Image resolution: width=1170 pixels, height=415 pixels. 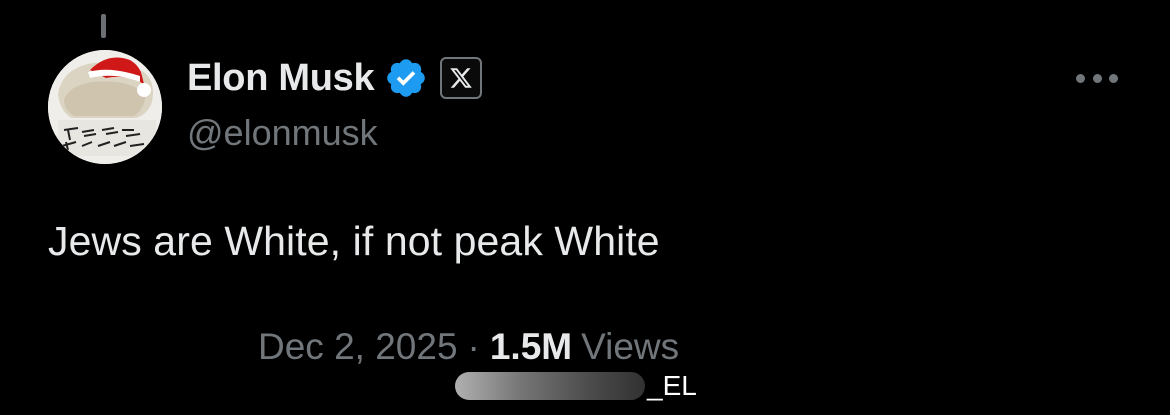 What do you see at coordinates (406, 78) in the screenshot?
I see `verified-badge-icon` at bounding box center [406, 78].